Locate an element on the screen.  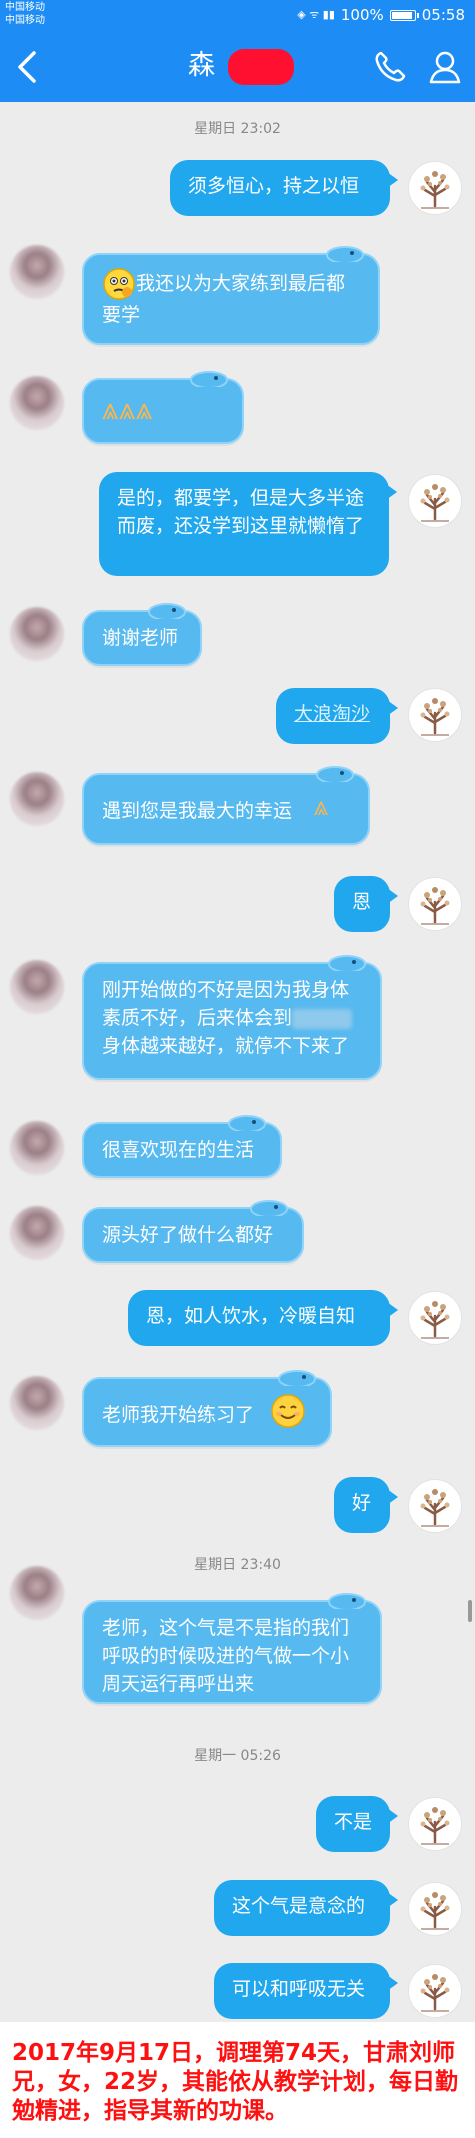
message-text: 遇到您是我最大的幸运 is located at coordinates (197, 811).